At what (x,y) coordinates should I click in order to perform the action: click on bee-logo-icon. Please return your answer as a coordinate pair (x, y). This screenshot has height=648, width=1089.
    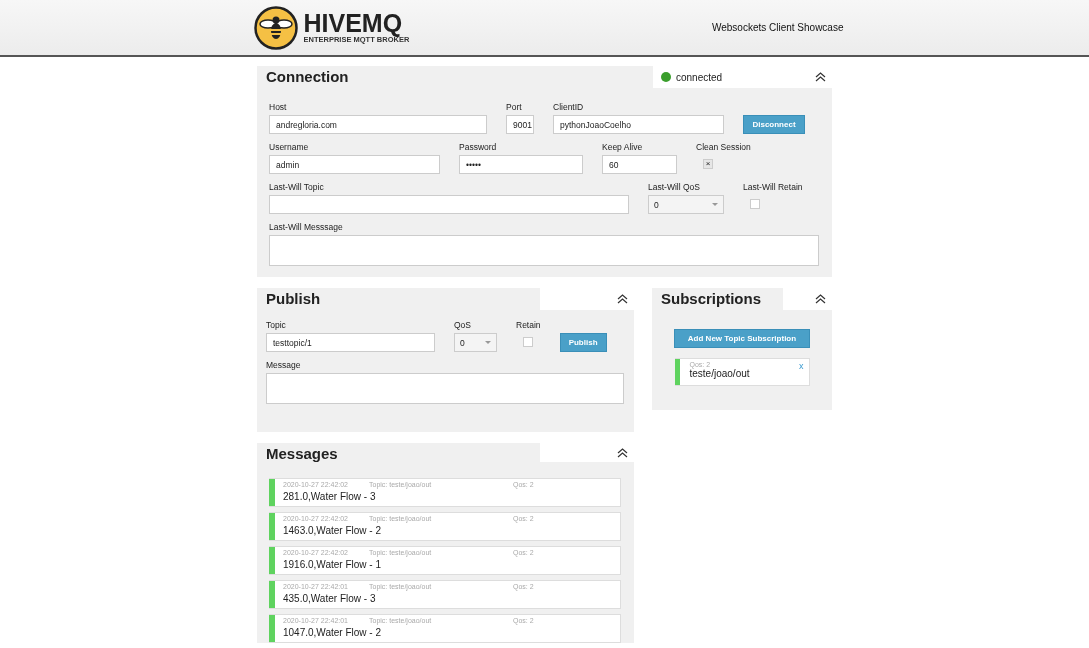
    Looking at the image, I should click on (275, 27).